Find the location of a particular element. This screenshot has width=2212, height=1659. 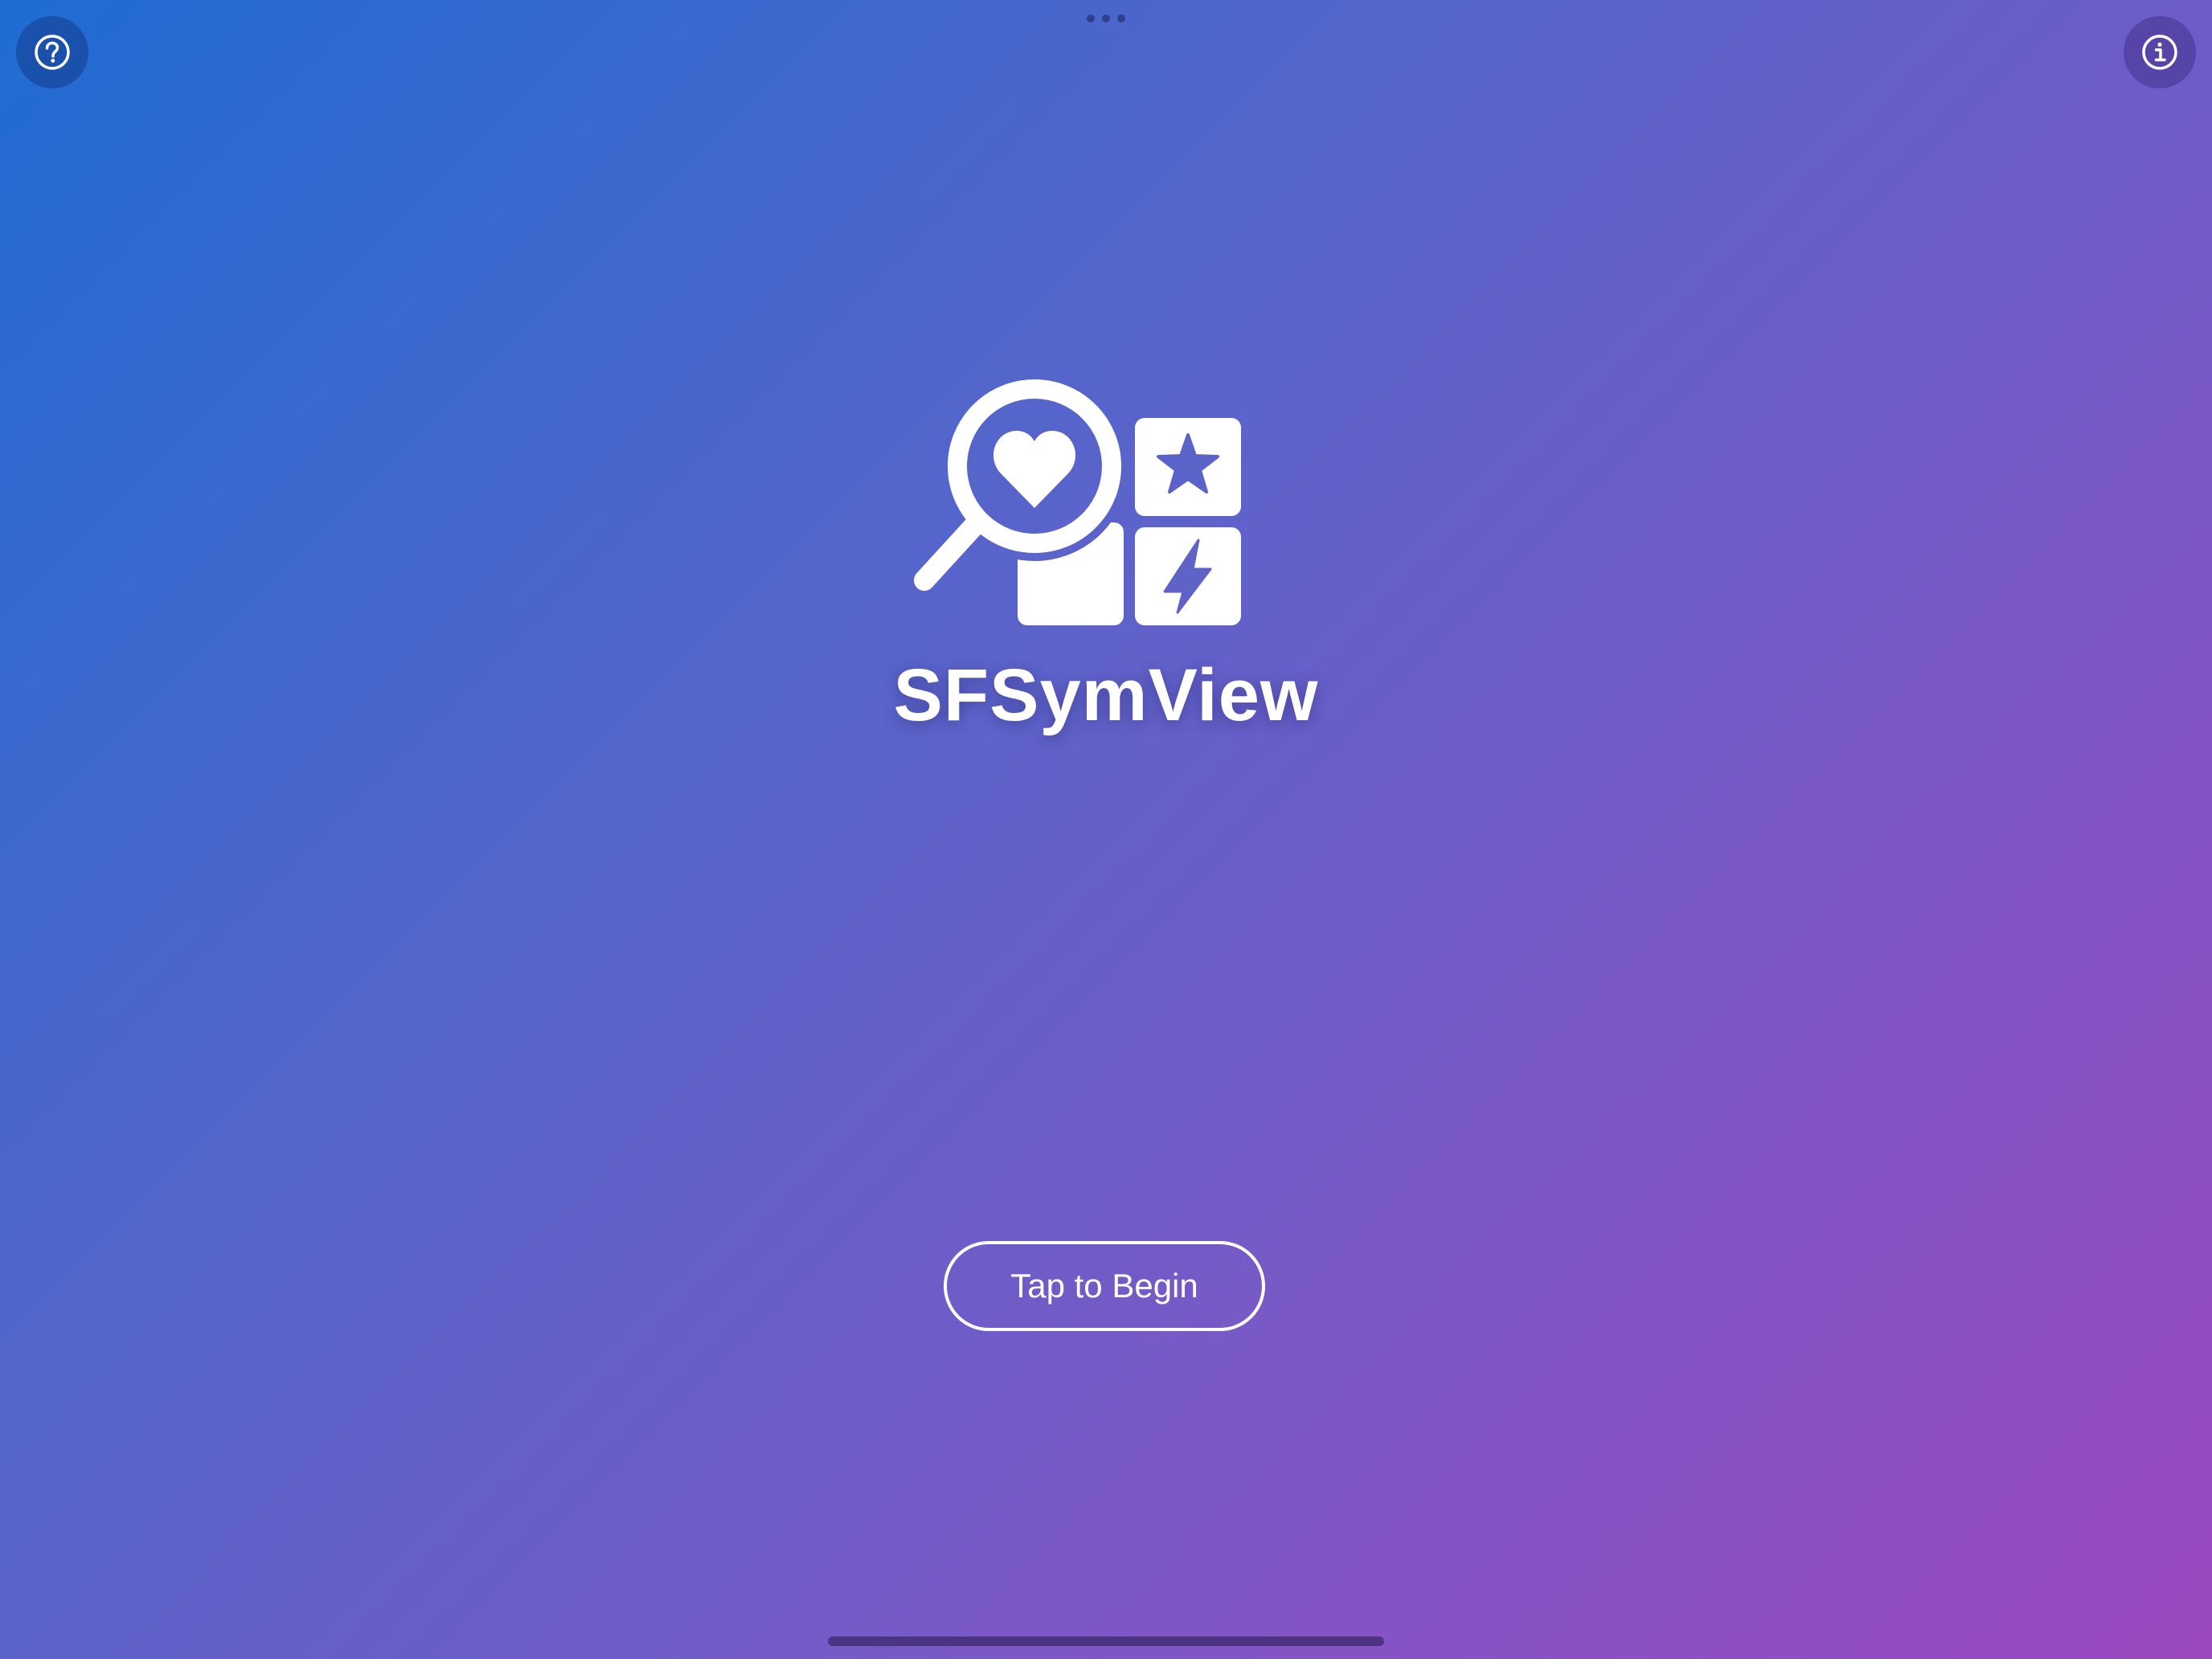

app-logo-icon is located at coordinates (1077, 502).